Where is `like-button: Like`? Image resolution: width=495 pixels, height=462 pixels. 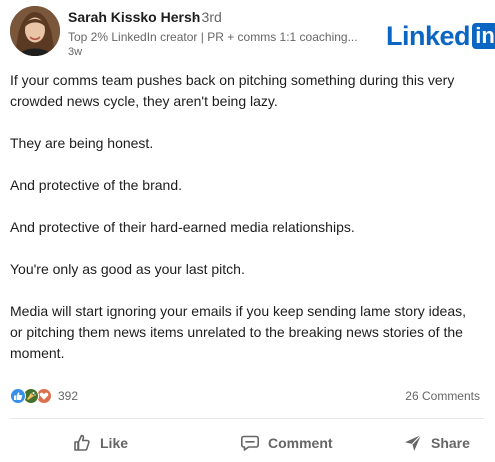
like-button: Like is located at coordinates (100, 443).